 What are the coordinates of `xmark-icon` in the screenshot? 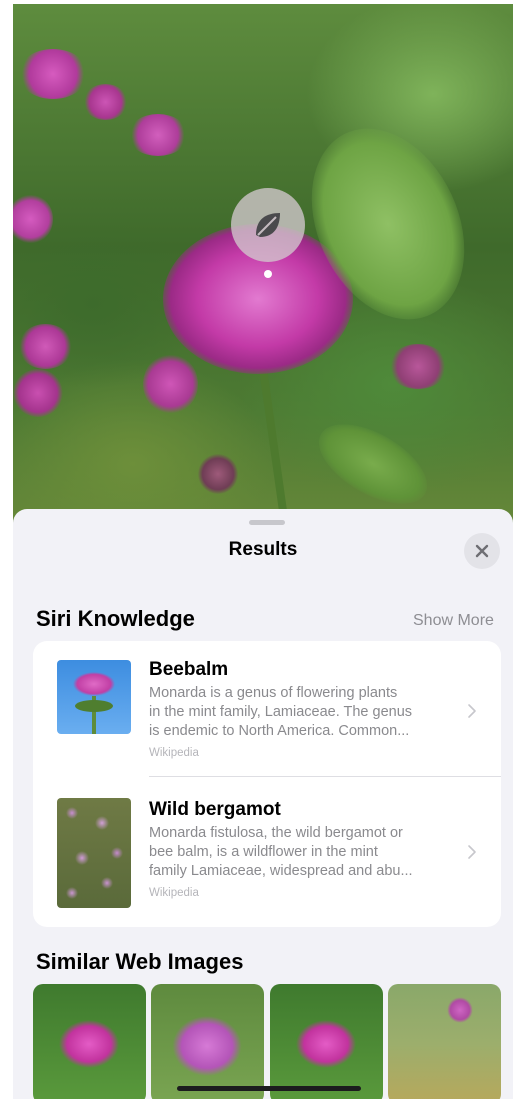 It's located at (482, 551).